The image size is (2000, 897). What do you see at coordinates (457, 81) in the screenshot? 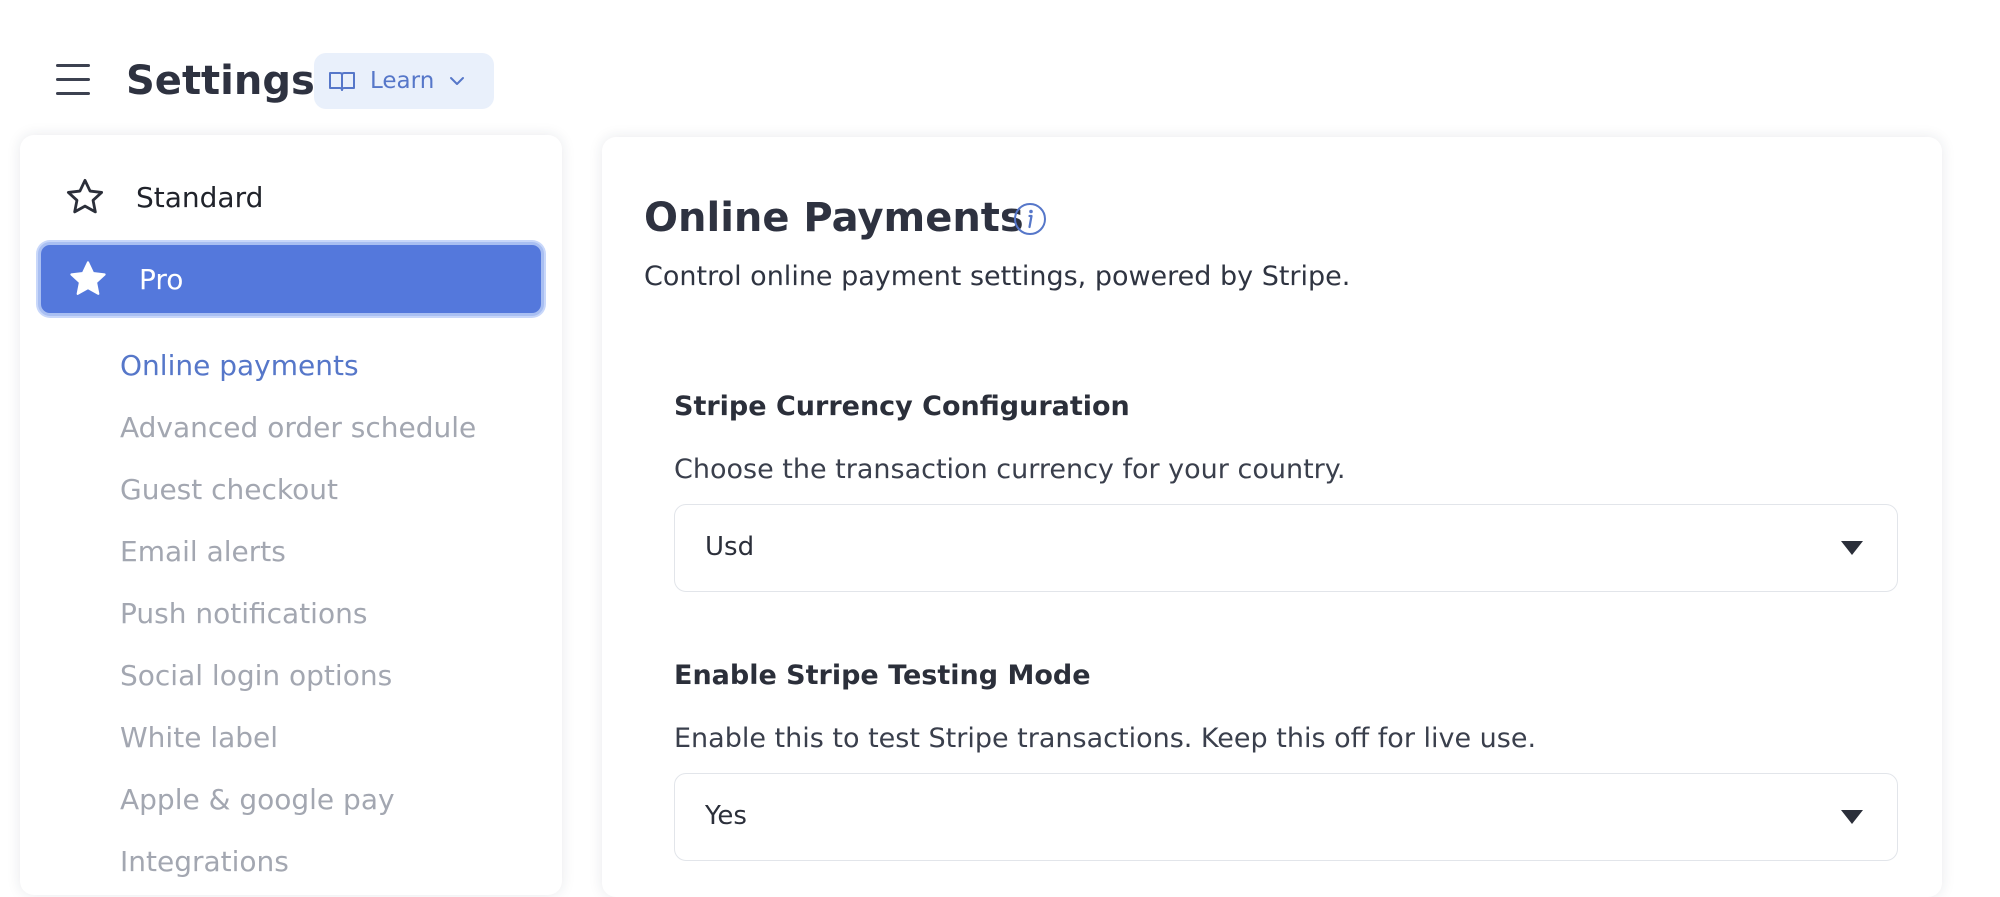
I see `chevron-down-icon` at bounding box center [457, 81].